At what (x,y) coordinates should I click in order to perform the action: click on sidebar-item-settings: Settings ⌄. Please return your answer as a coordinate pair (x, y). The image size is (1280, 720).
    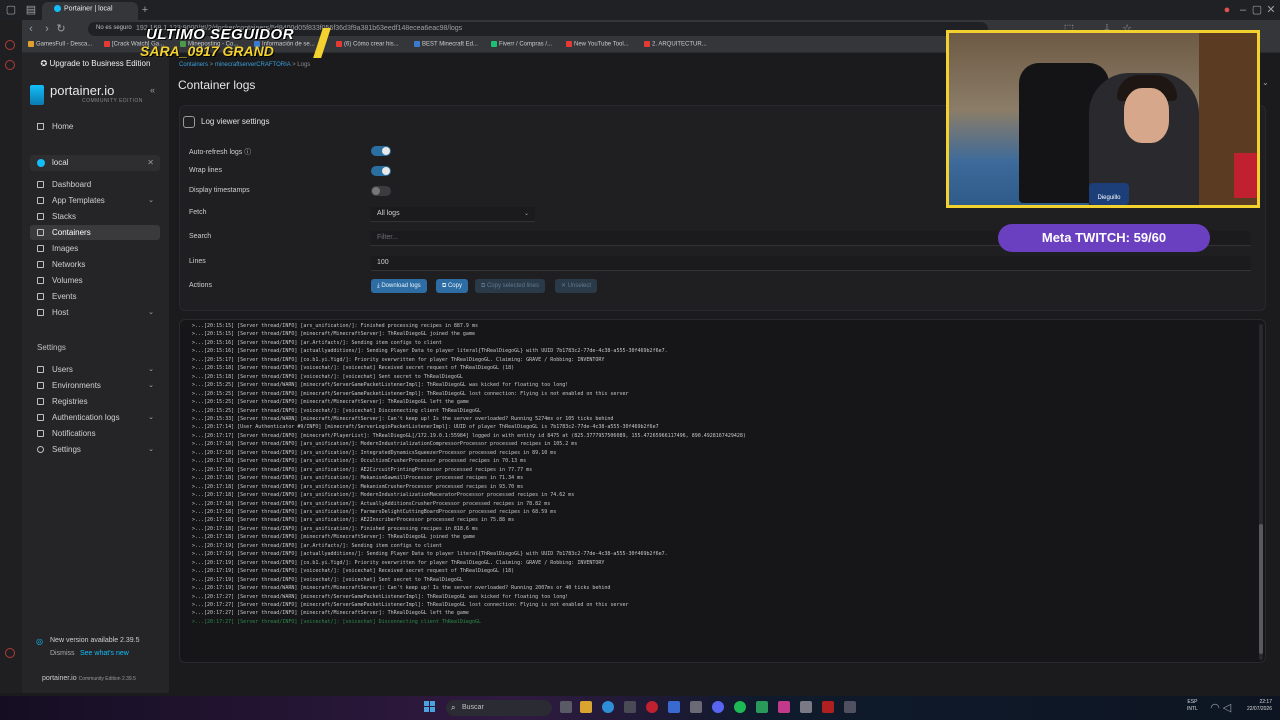
    Looking at the image, I should click on (95, 449).